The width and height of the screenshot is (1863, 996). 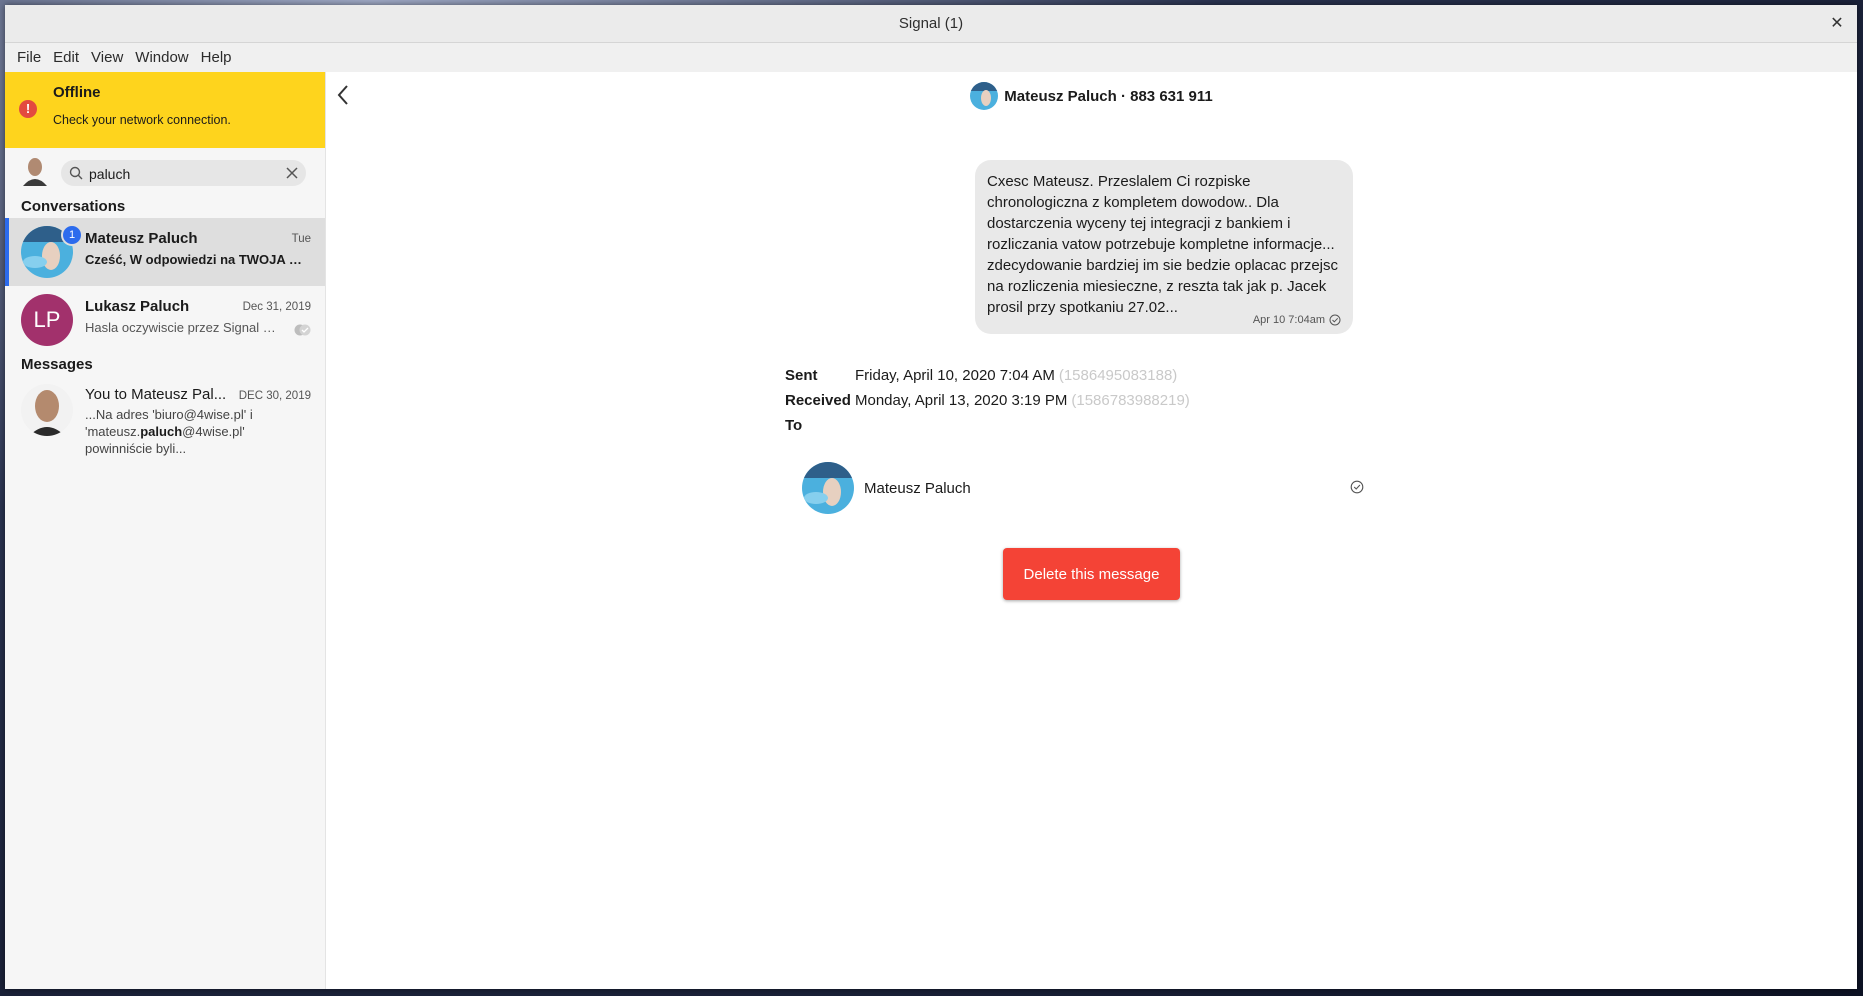 I want to click on message-meta: Apr 10 7:04am, so click(x=1297, y=320).